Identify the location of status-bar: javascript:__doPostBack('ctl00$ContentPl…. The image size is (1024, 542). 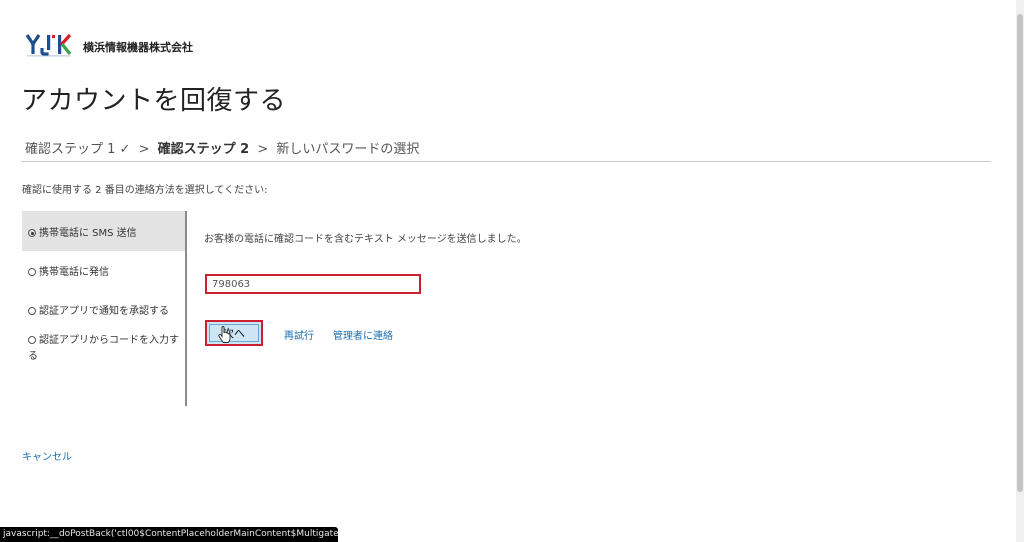
(169, 534).